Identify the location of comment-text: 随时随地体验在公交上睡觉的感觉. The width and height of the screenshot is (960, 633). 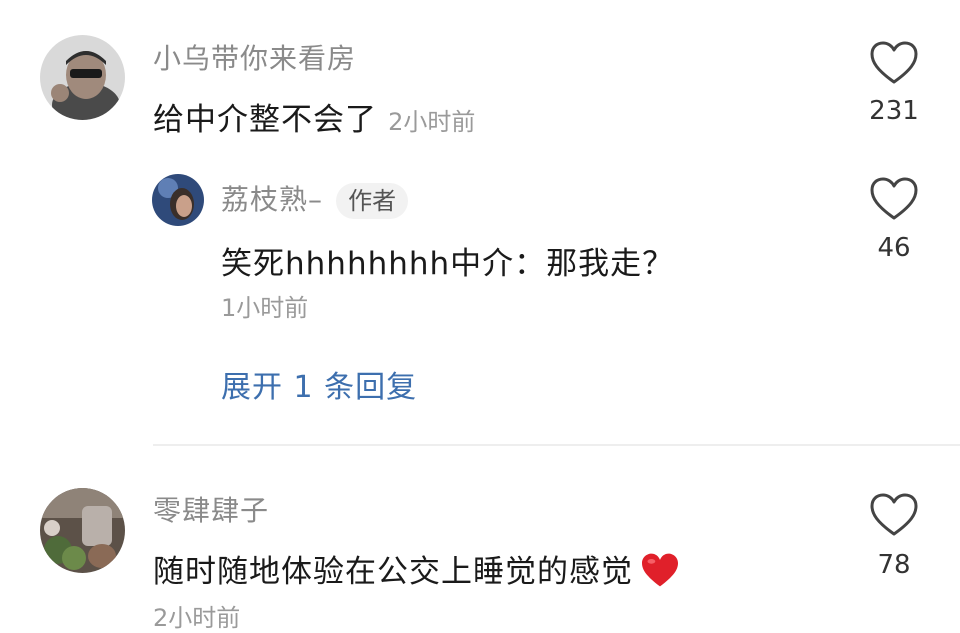
(393, 572).